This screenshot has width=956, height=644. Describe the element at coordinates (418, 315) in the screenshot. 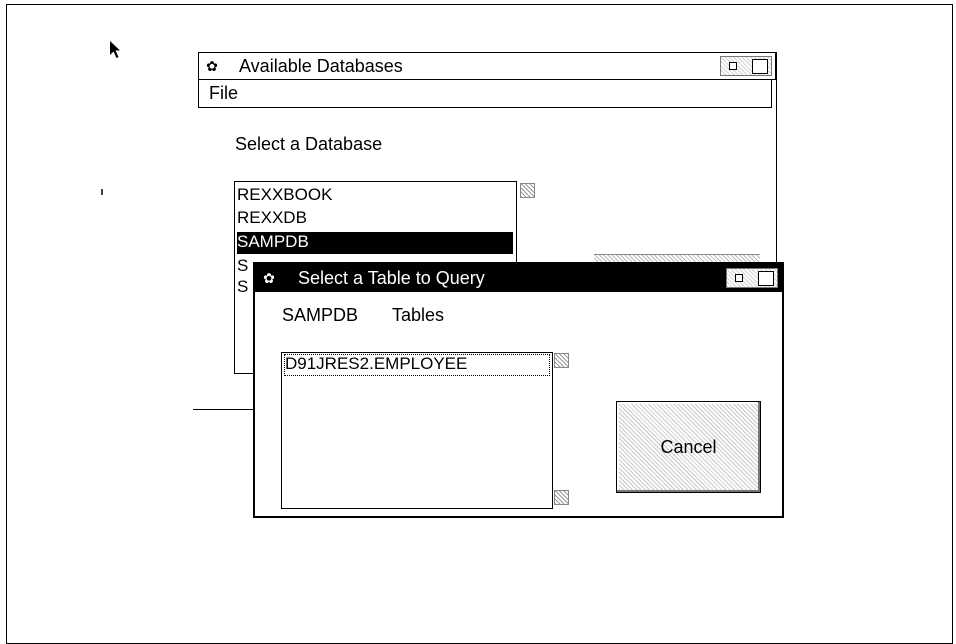

I see `tables-label: Tables` at that location.